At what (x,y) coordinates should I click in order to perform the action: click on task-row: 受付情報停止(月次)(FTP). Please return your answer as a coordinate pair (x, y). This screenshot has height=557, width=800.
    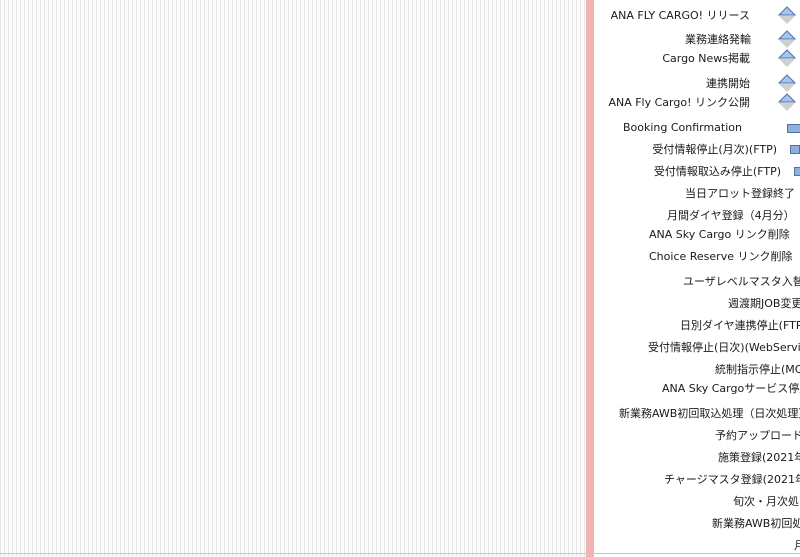
    Looking at the image, I should click on (697, 150).